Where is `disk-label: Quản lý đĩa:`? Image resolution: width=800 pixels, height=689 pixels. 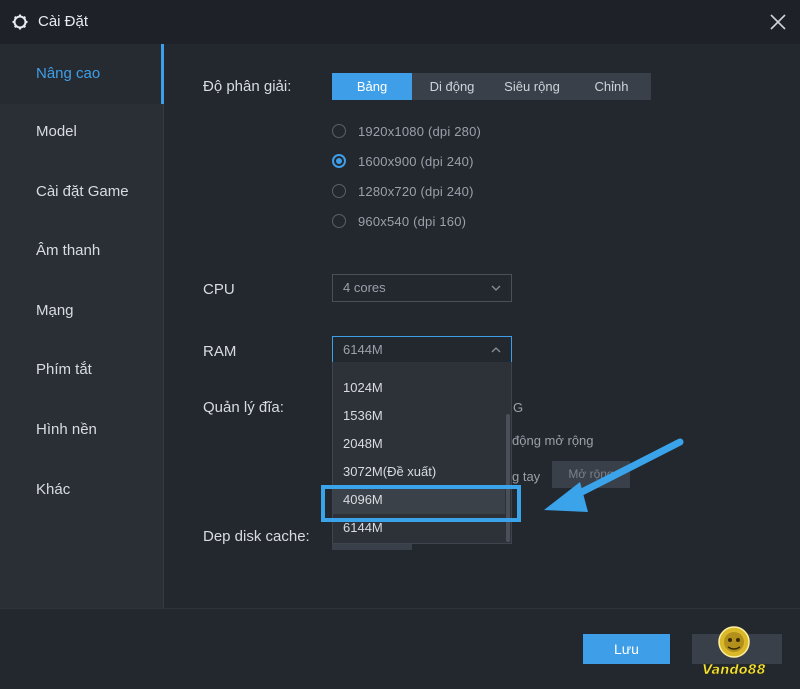
disk-label: Quản lý đĩa: is located at coordinates (243, 407).